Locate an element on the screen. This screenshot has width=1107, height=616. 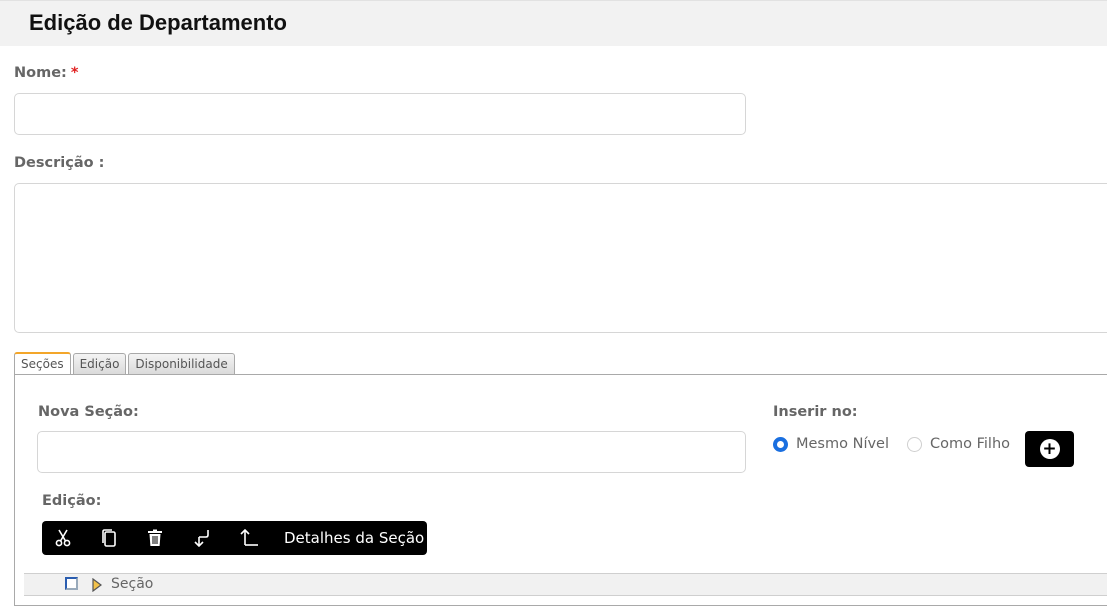
insert-label: Inserir no: is located at coordinates (815, 412).